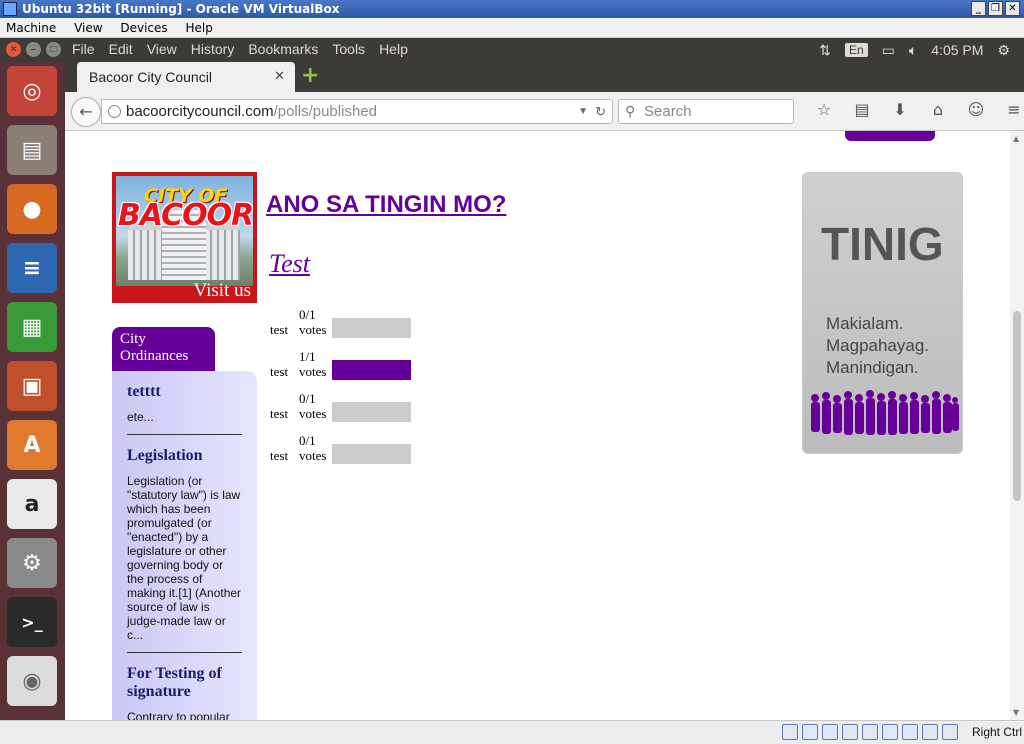 The width and height of the screenshot is (1024, 744). Describe the element at coordinates (930, 732) in the screenshot. I see `mouse-integration-icon` at that location.